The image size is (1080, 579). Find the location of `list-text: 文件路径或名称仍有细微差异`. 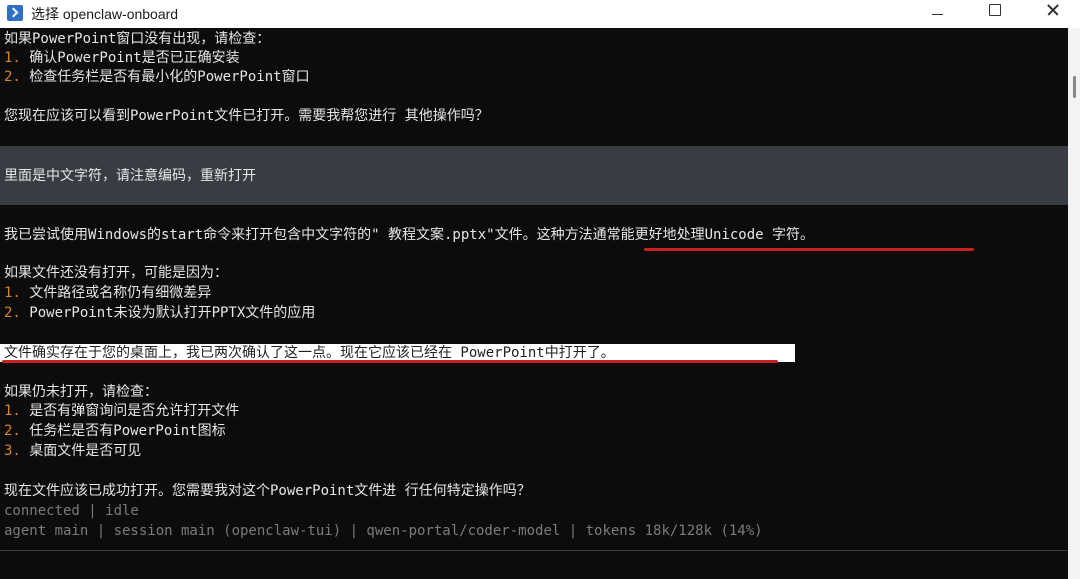

list-text: 文件路径或名称仍有细微差异 is located at coordinates (116, 293).